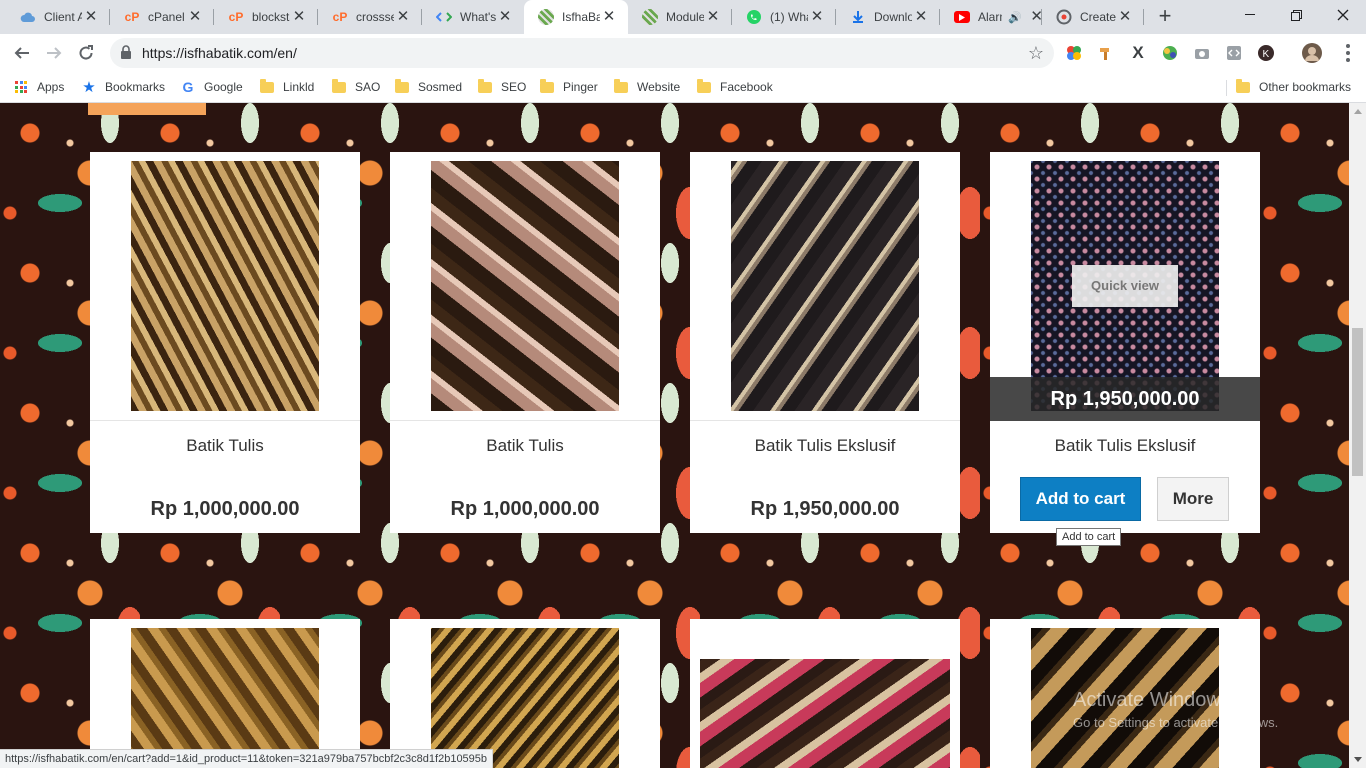 This screenshot has width=1366, height=768. Describe the element at coordinates (54, 53) in the screenshot. I see `forward-button` at that location.